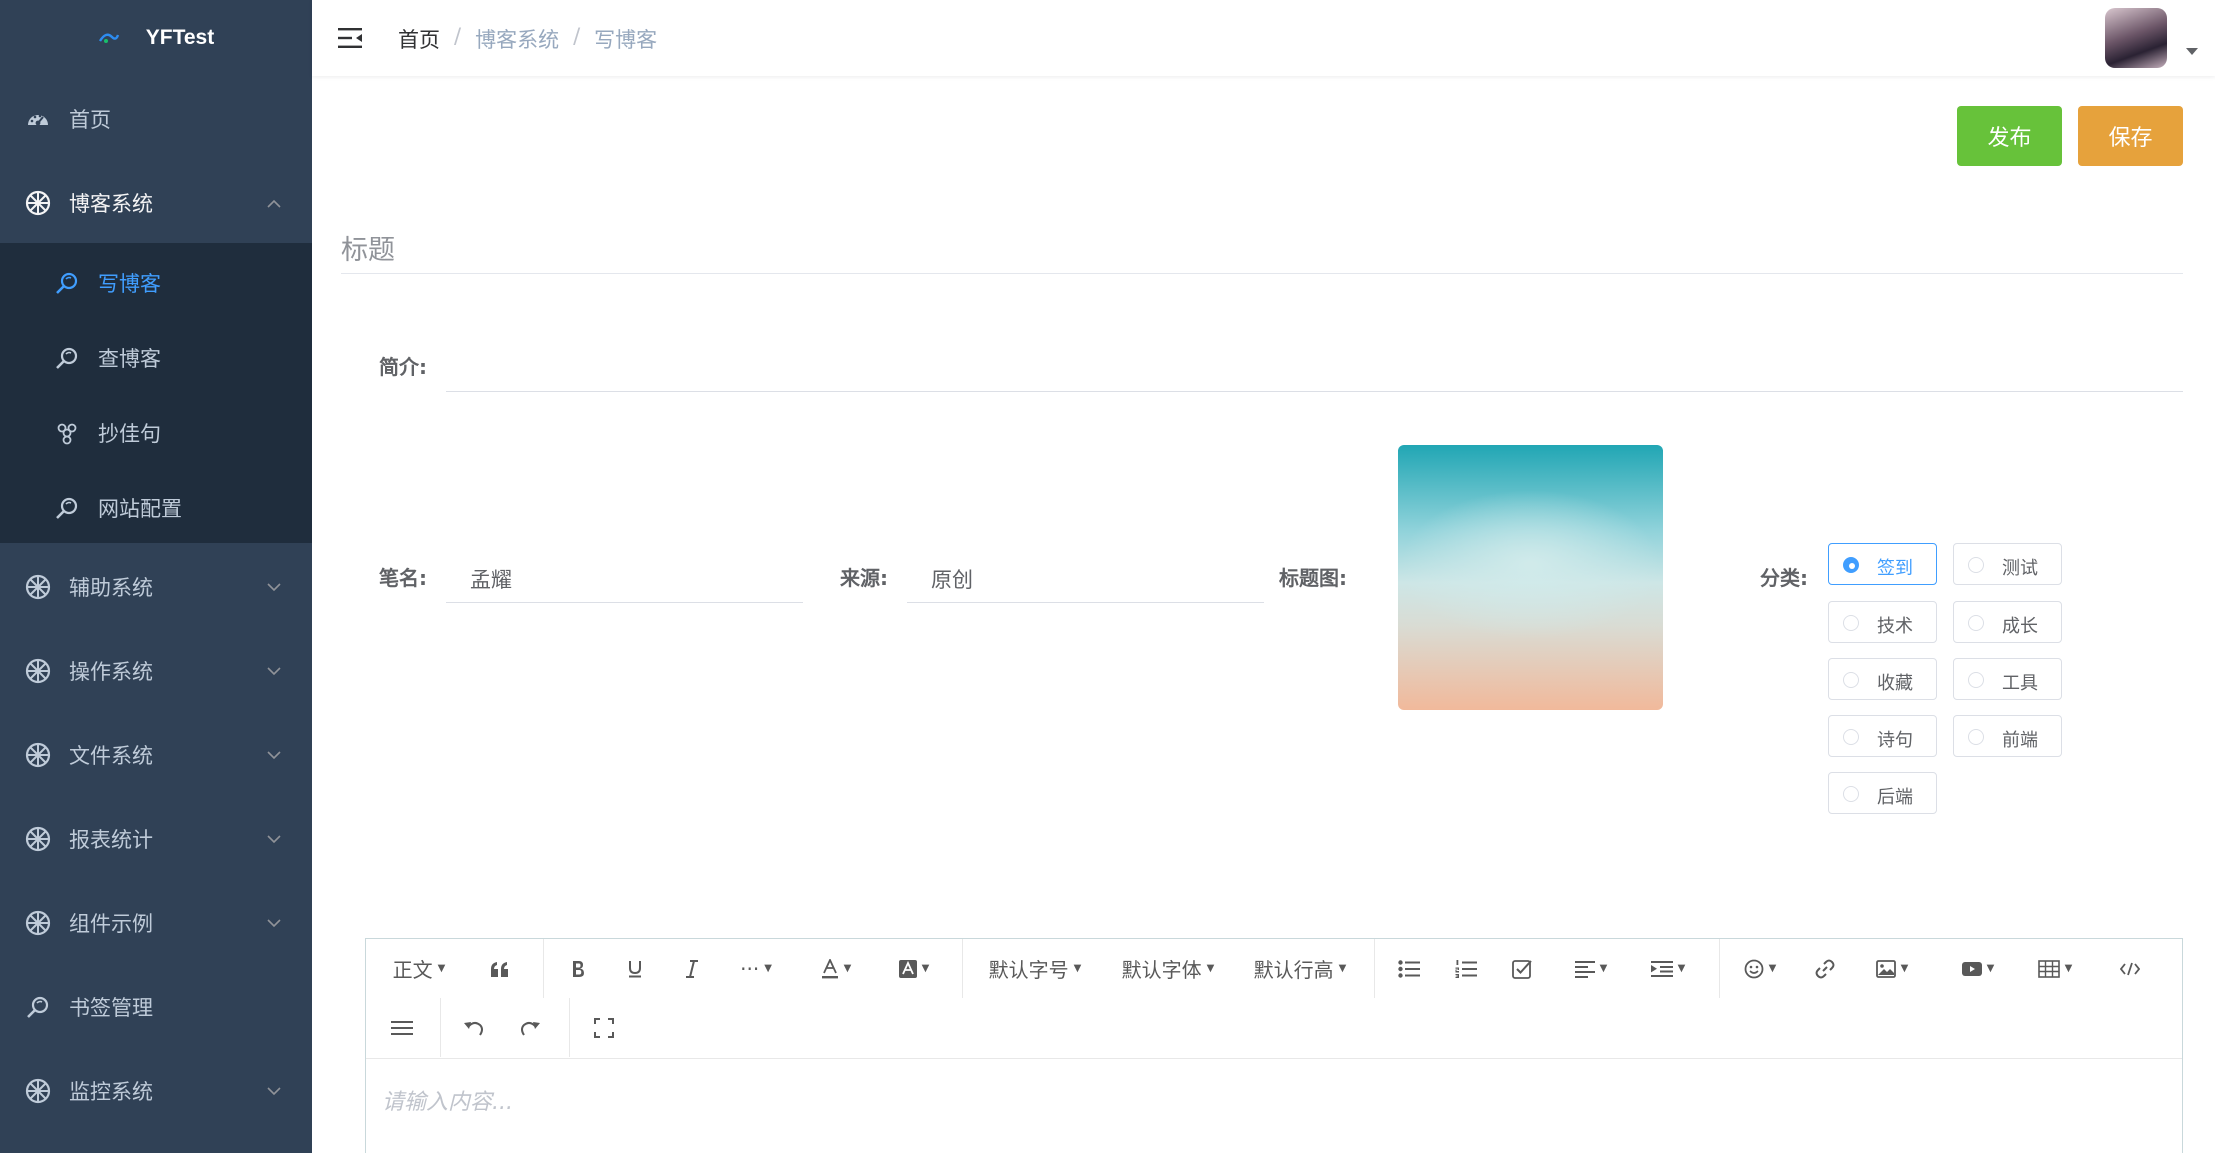 The image size is (2215, 1153). Describe the element at coordinates (111, 756) in the screenshot. I see `sidebar-item-label: 文件系统` at that location.